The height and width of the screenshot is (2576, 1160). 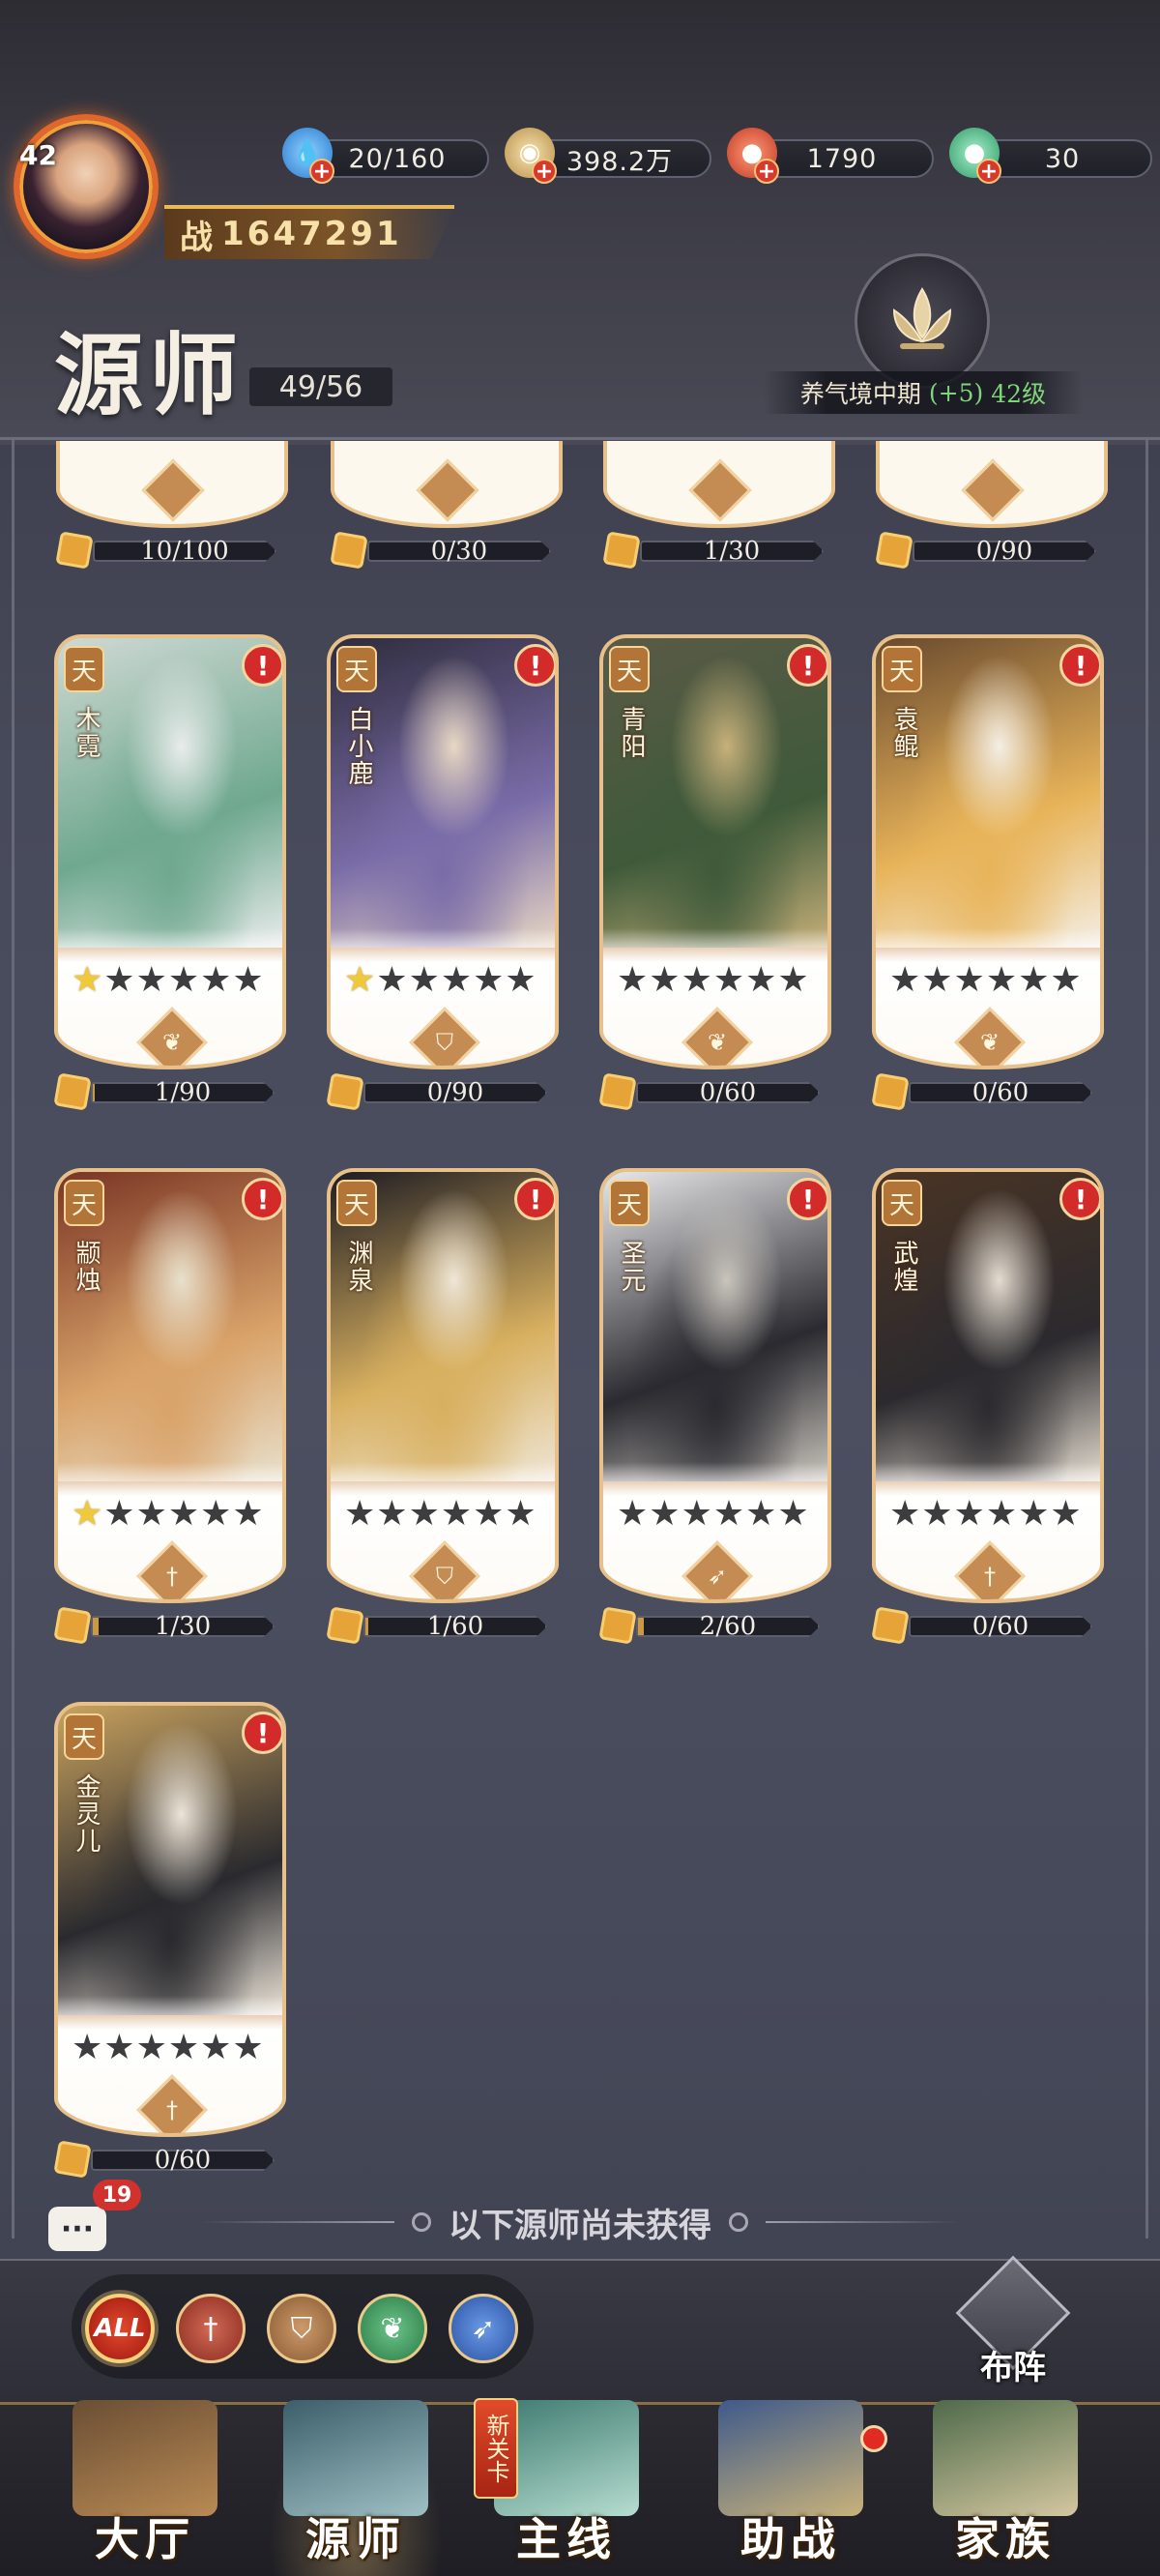 I want to click on realm-emblem, so click(x=923, y=321).